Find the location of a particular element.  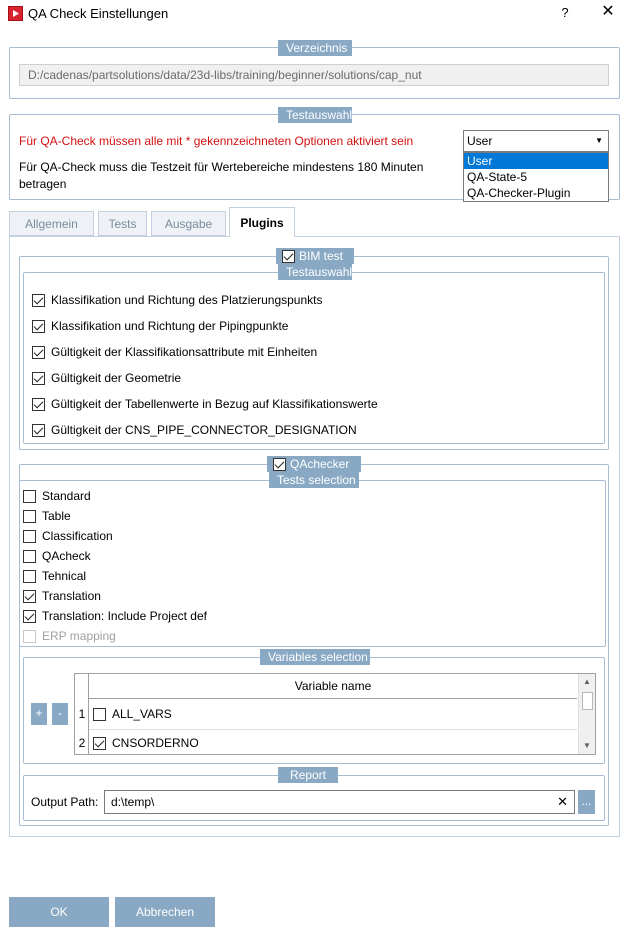

ok-button: OK is located at coordinates (59, 912).